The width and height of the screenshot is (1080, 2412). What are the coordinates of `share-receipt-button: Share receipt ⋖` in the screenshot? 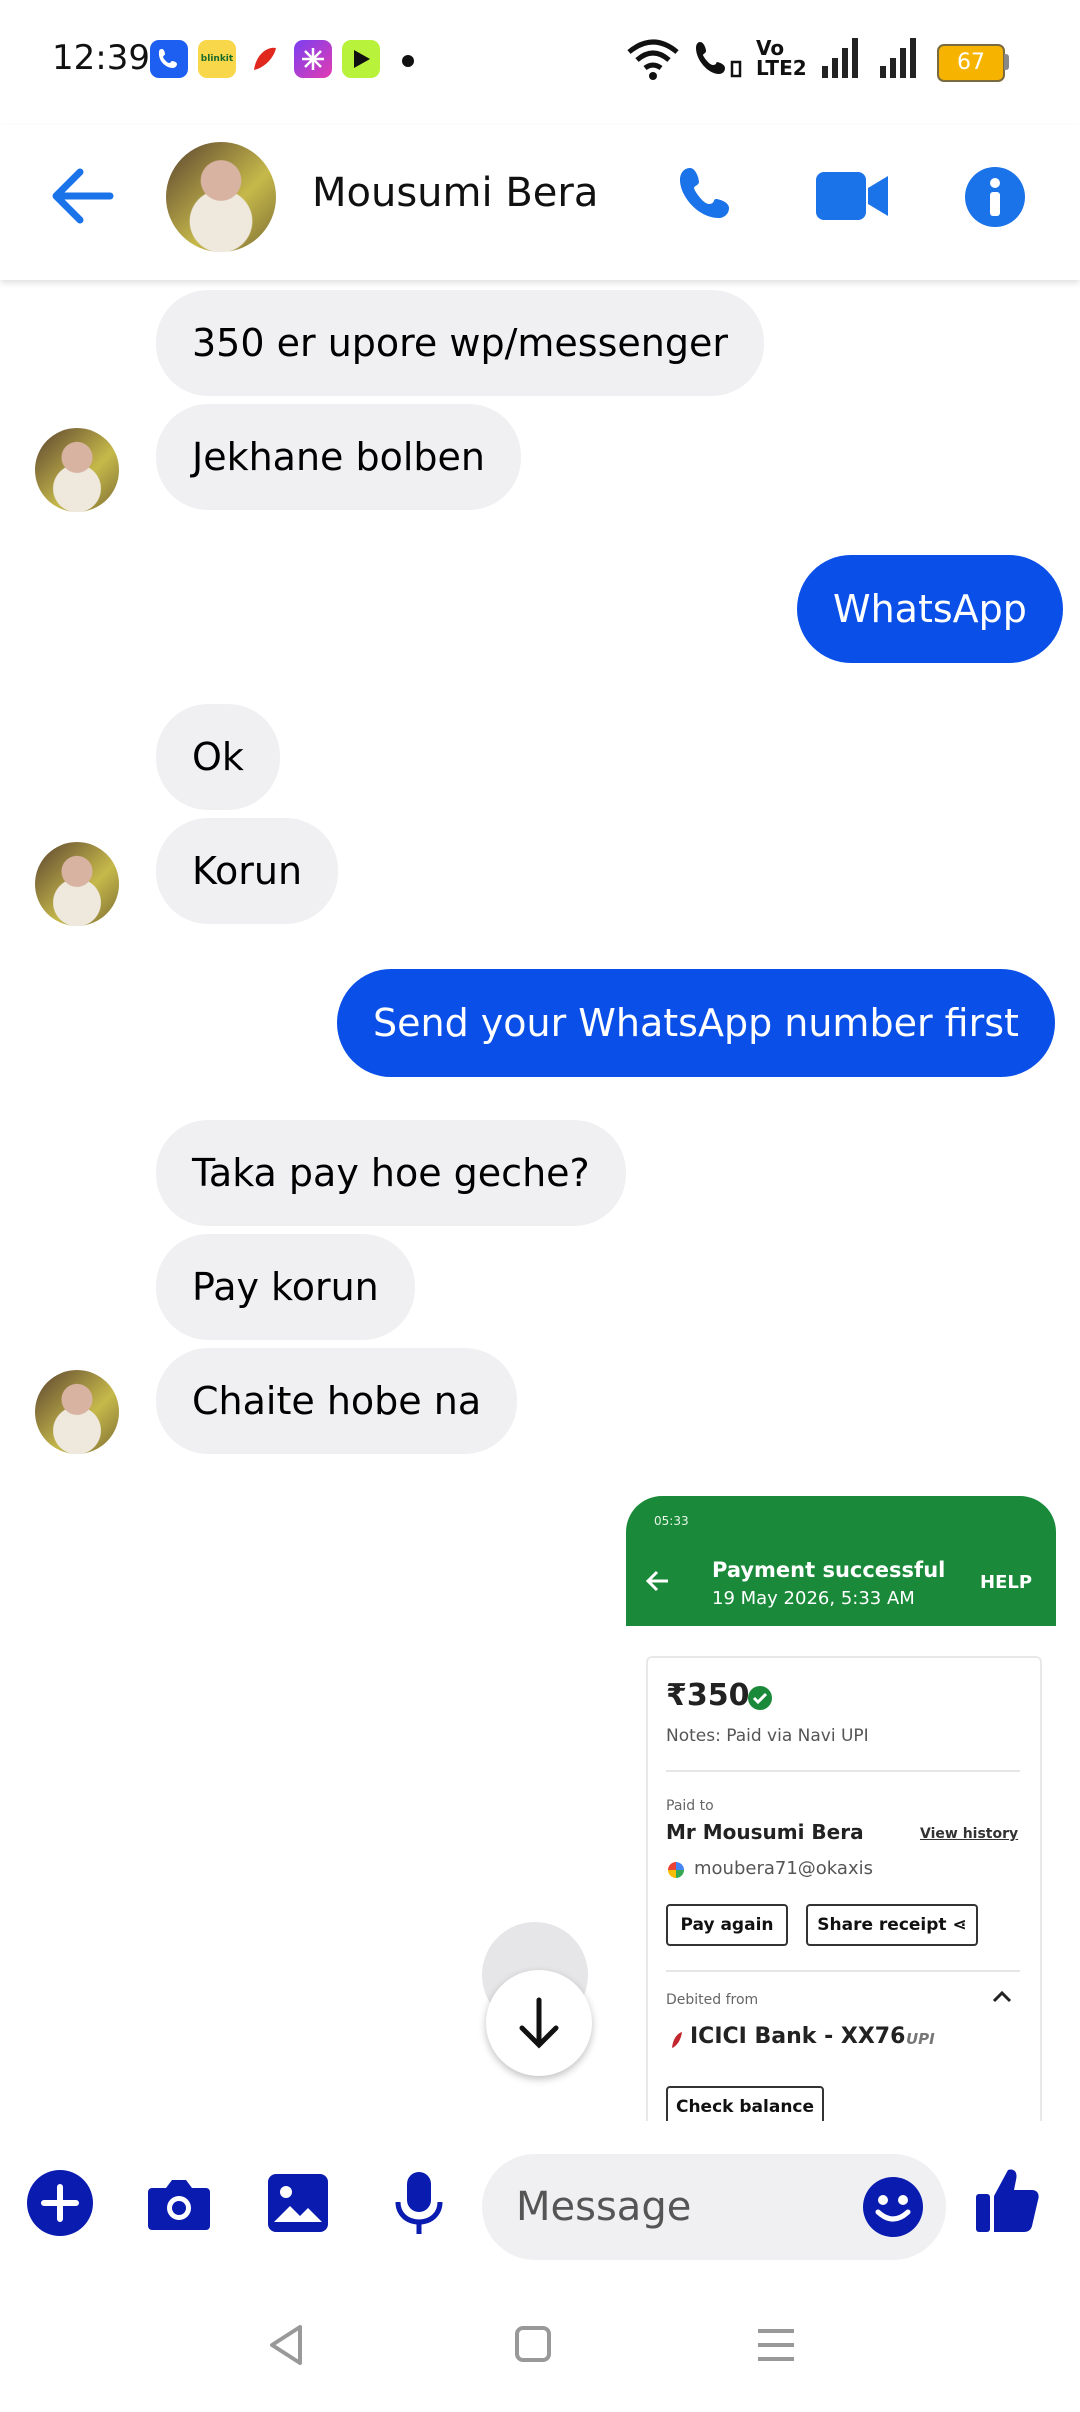 It's located at (892, 1925).